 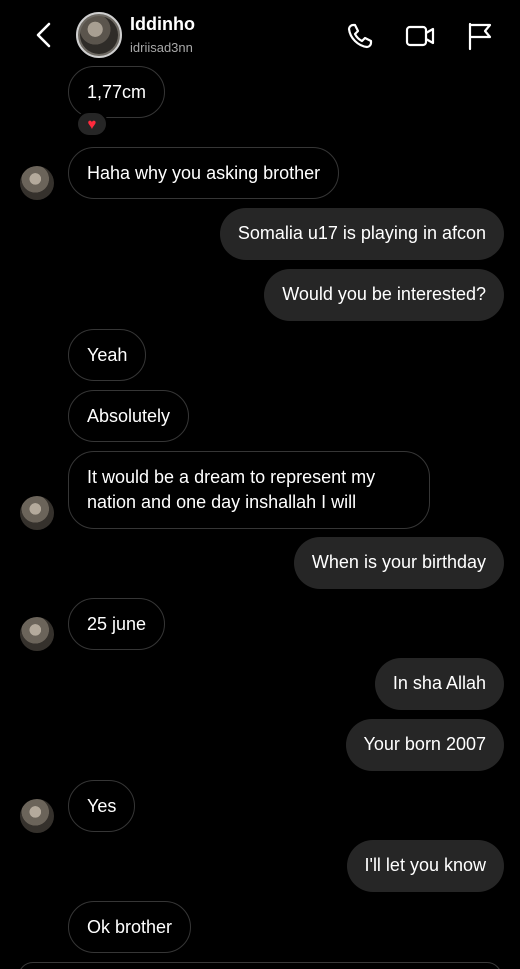 I want to click on voice-call-button, so click(x=360, y=36).